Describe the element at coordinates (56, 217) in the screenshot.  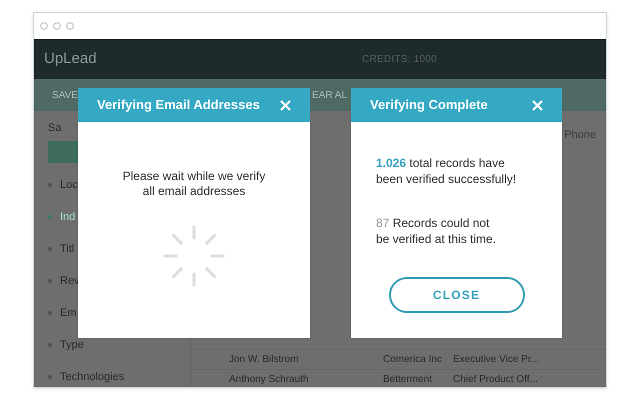
I see `sidebar-item: Ind` at that location.